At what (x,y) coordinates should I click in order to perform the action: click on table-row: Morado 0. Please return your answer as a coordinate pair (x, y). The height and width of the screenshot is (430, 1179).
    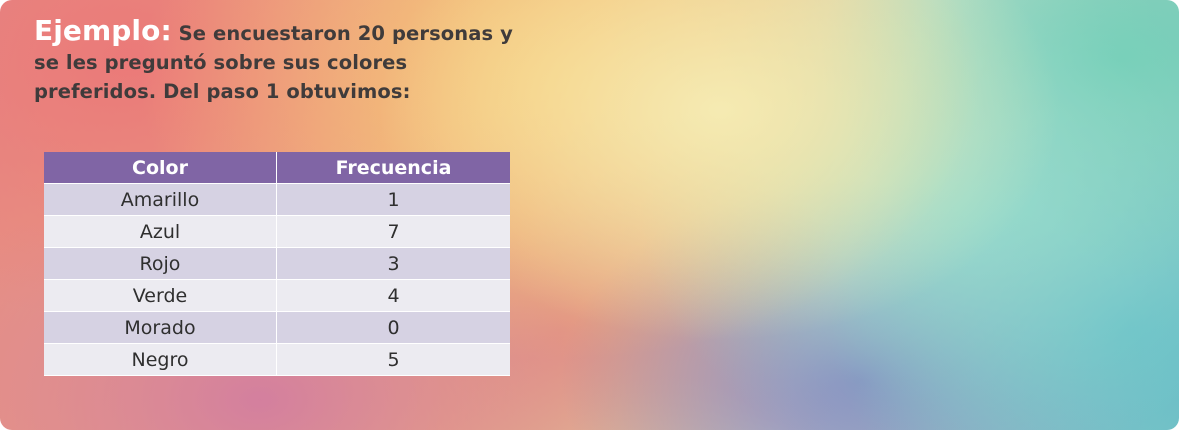
    Looking at the image, I should click on (277, 327).